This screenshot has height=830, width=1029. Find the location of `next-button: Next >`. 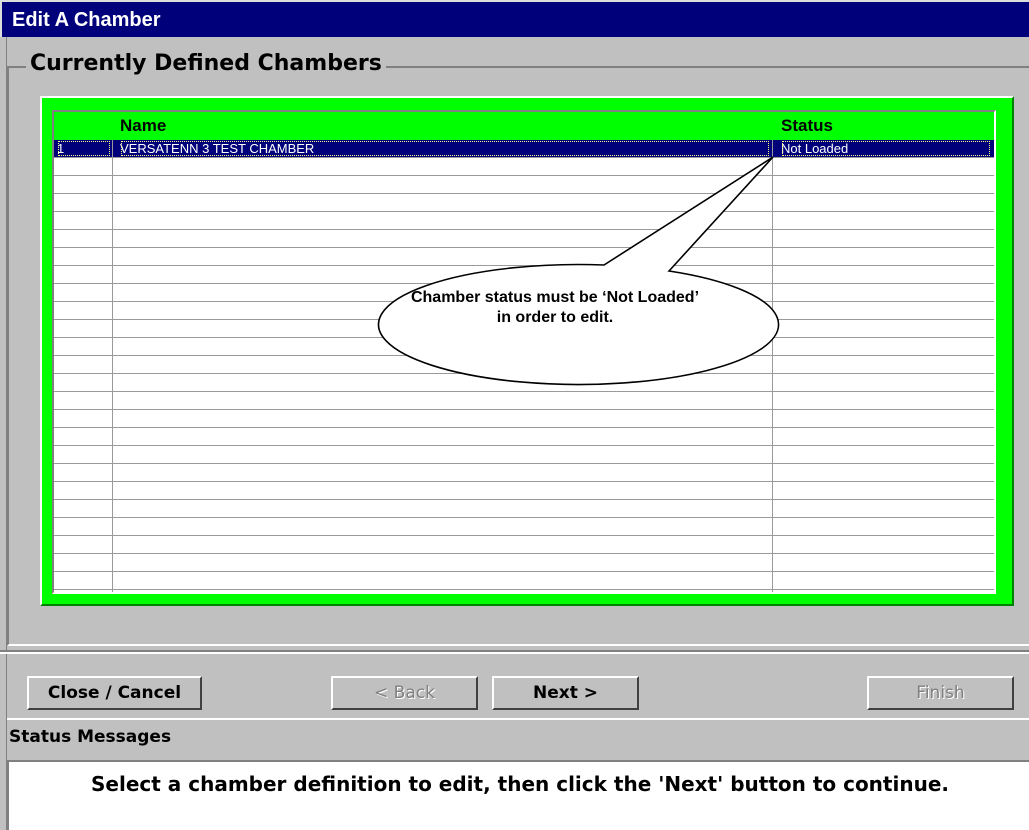

next-button: Next > is located at coordinates (565, 693).